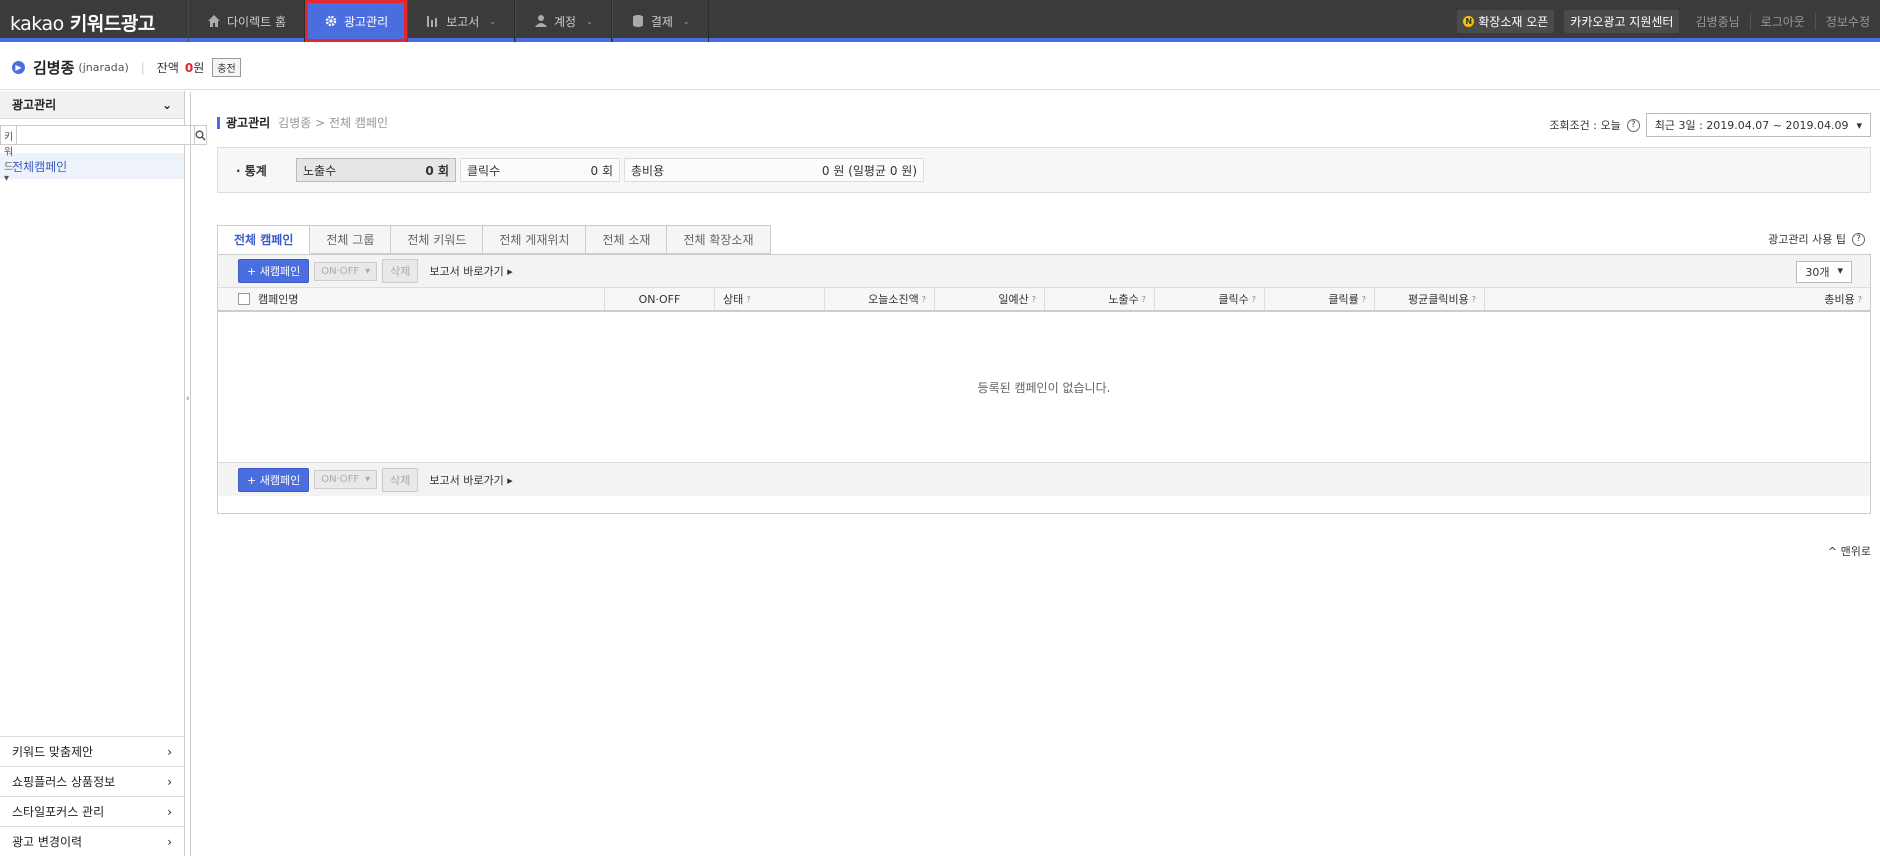 The image size is (1880, 856). I want to click on menu-payment: 결제 ⌄, so click(660, 21).